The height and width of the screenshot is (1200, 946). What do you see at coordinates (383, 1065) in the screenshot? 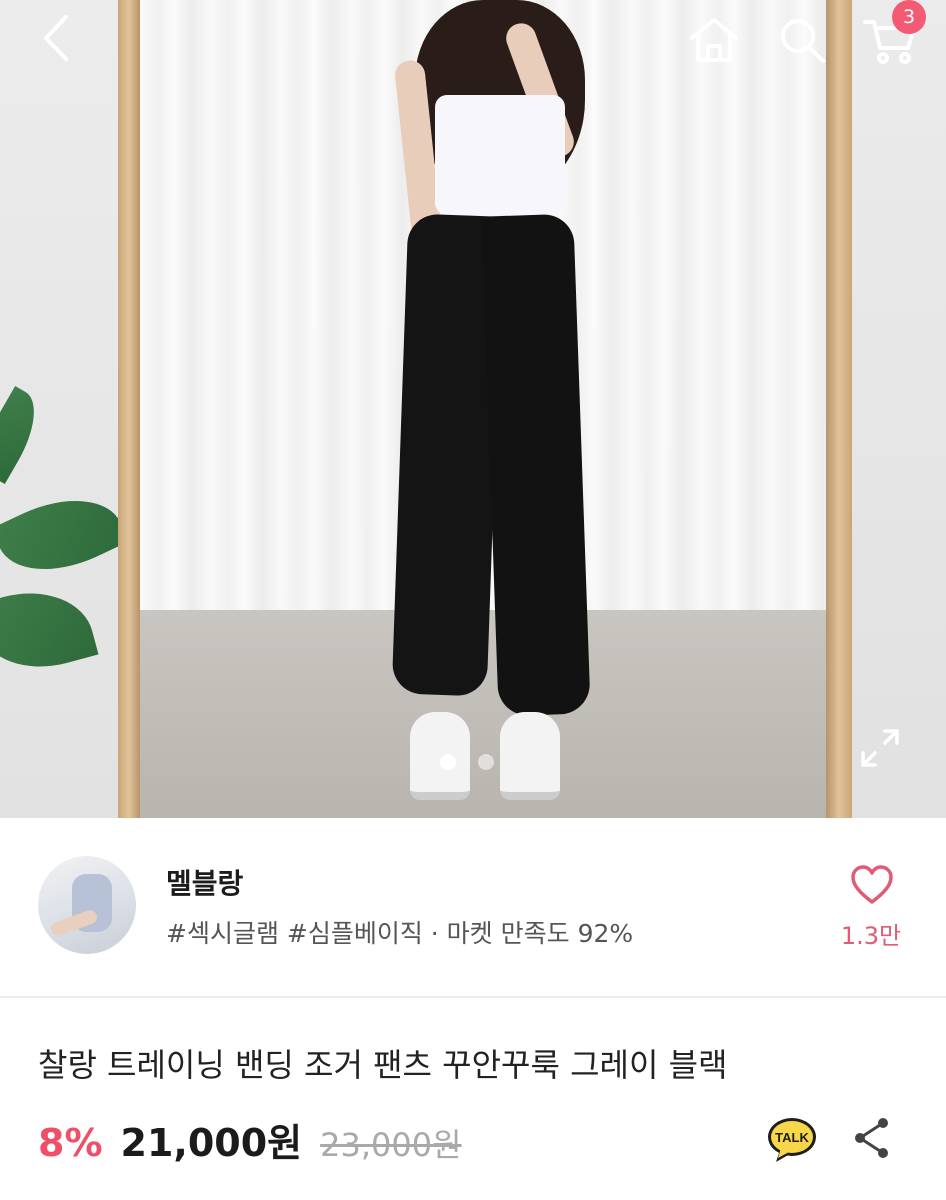
I see `product-title: 찰랑 트레이닝 밴딩 조거 팬츠 꾸안꾸룩 그레이 블랙` at bounding box center [383, 1065].